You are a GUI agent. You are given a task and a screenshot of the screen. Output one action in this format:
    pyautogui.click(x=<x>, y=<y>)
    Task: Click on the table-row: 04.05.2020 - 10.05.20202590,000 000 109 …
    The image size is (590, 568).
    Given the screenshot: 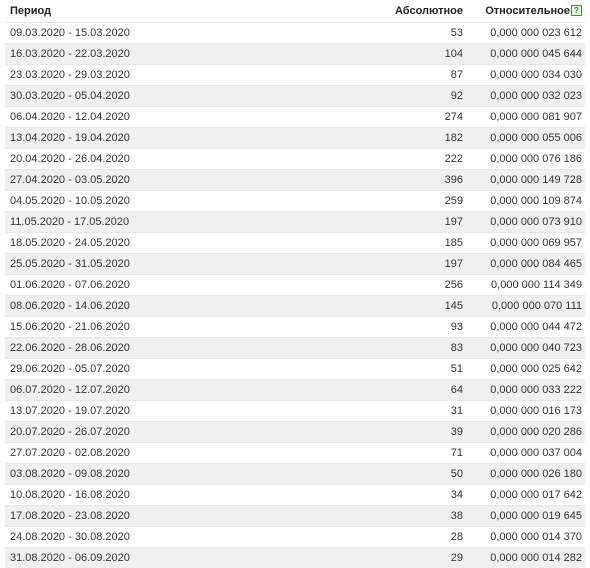 What is the action you would take?
    pyautogui.click(x=295, y=201)
    